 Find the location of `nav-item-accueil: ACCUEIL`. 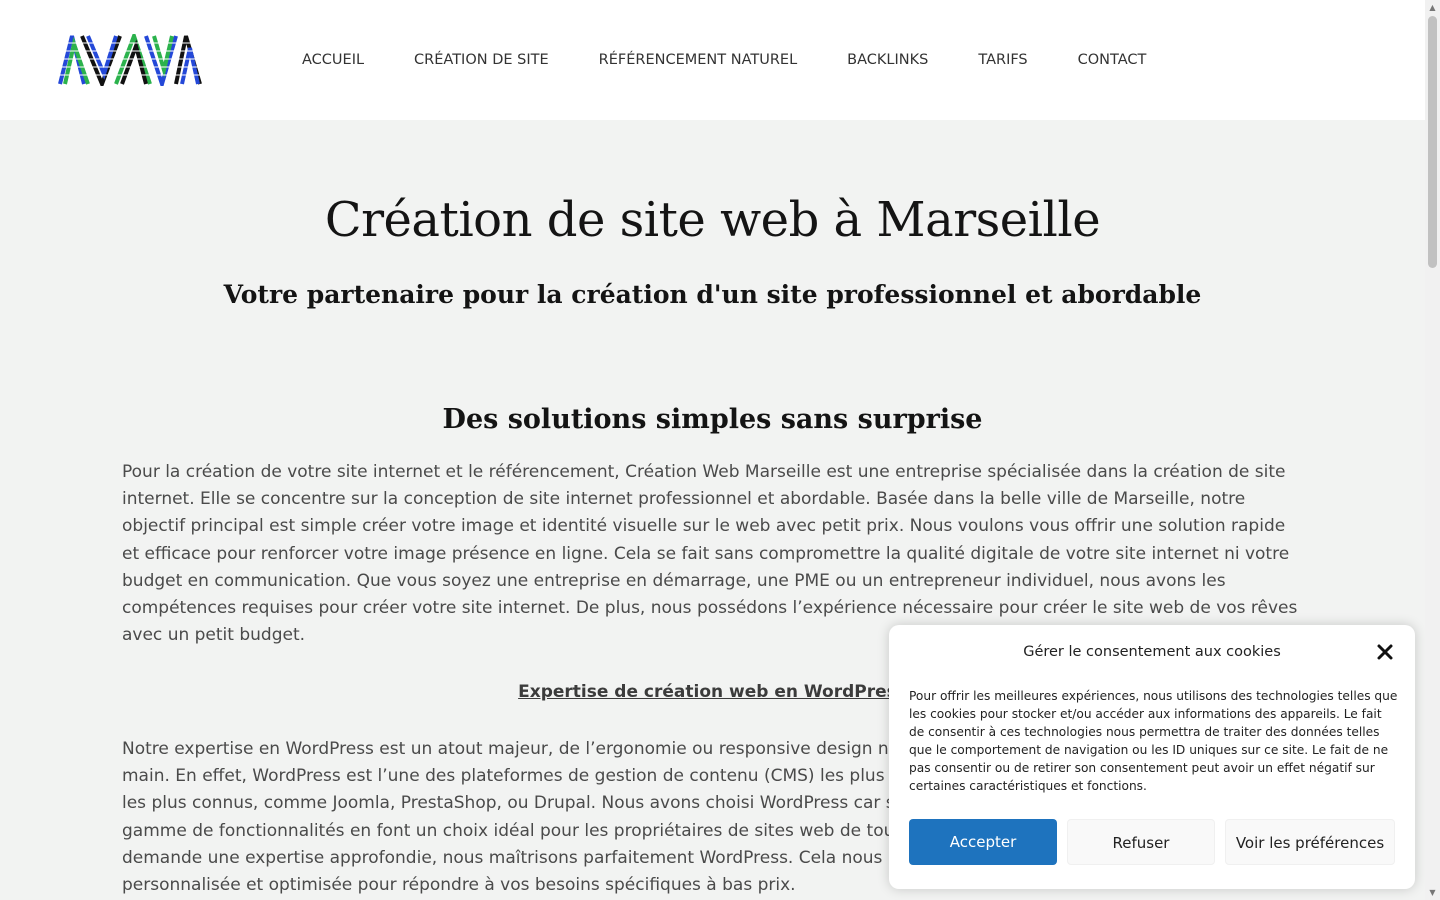

nav-item-accueil: ACCUEIL is located at coordinates (333, 60).